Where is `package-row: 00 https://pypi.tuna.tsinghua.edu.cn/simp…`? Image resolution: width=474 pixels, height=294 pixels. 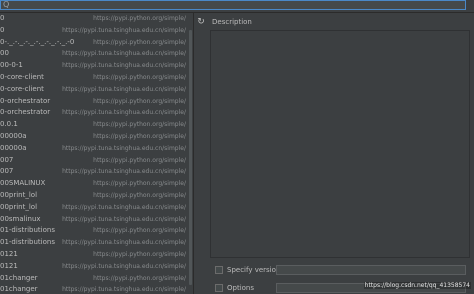
package-row: 00 https://pypi.tuna.tsinghua.edu.cn/simp… is located at coordinates (93, 54).